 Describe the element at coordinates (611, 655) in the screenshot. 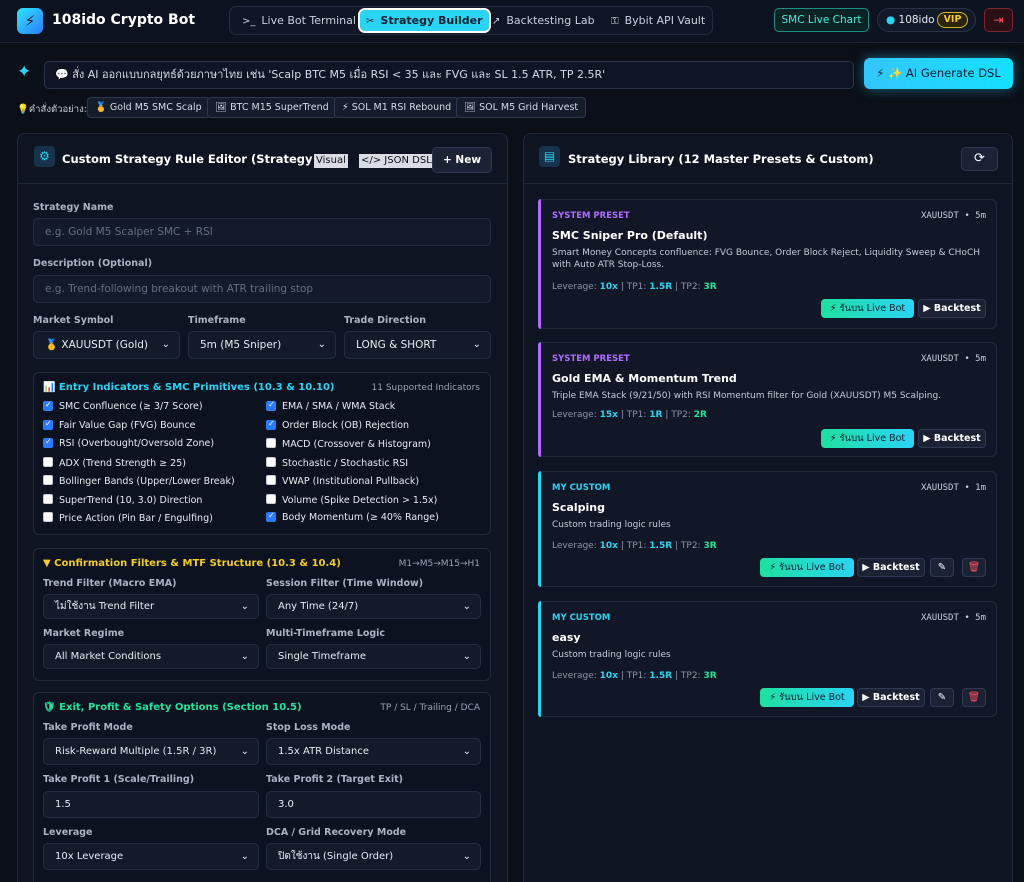

I see `card-description: Custom trading logic rules` at that location.